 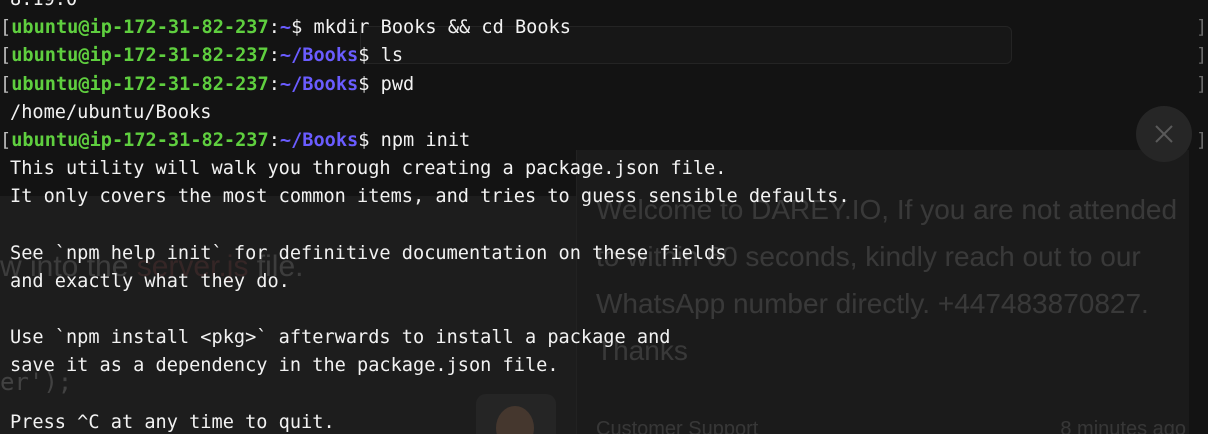 What do you see at coordinates (604, 421) in the screenshot?
I see `terminal-output-line: Press ^C at any time to quit.` at bounding box center [604, 421].